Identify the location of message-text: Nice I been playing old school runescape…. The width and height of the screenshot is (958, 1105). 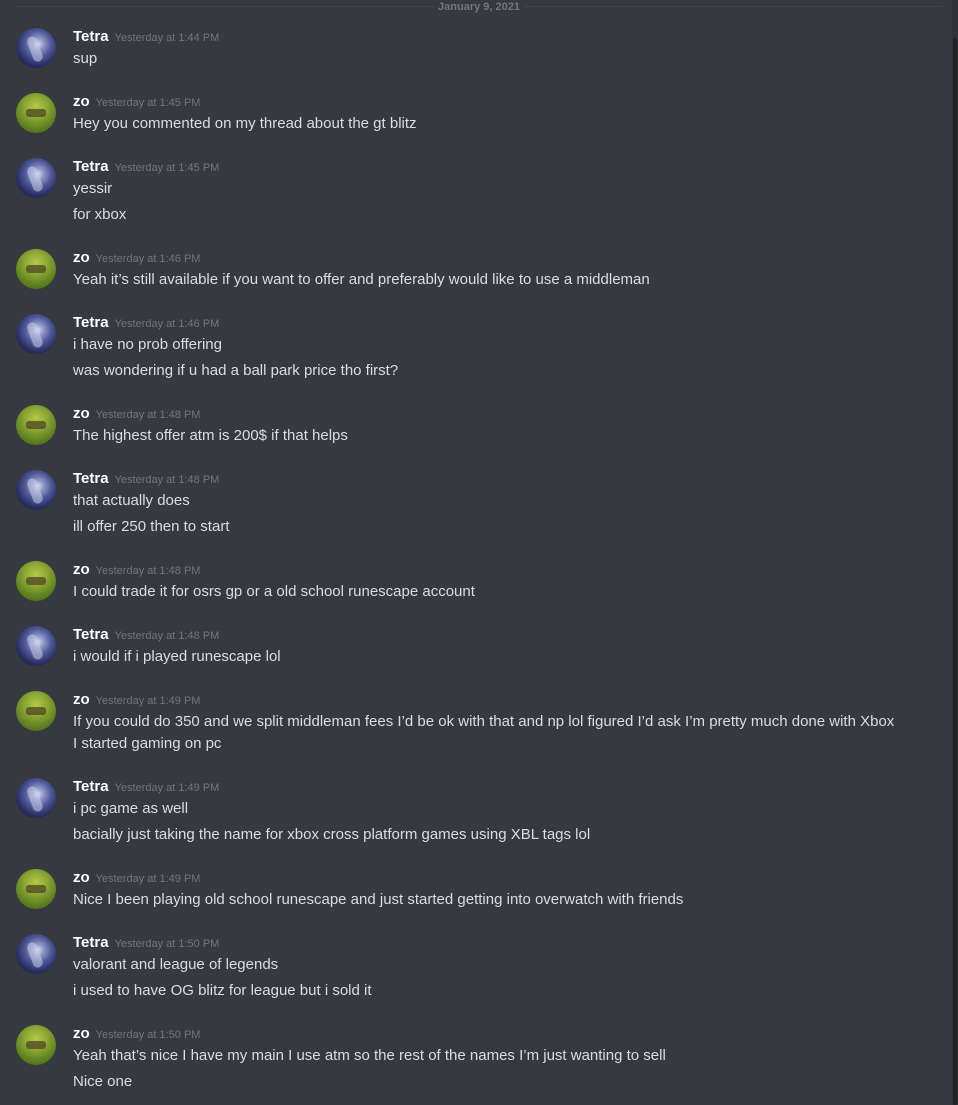
(378, 899).